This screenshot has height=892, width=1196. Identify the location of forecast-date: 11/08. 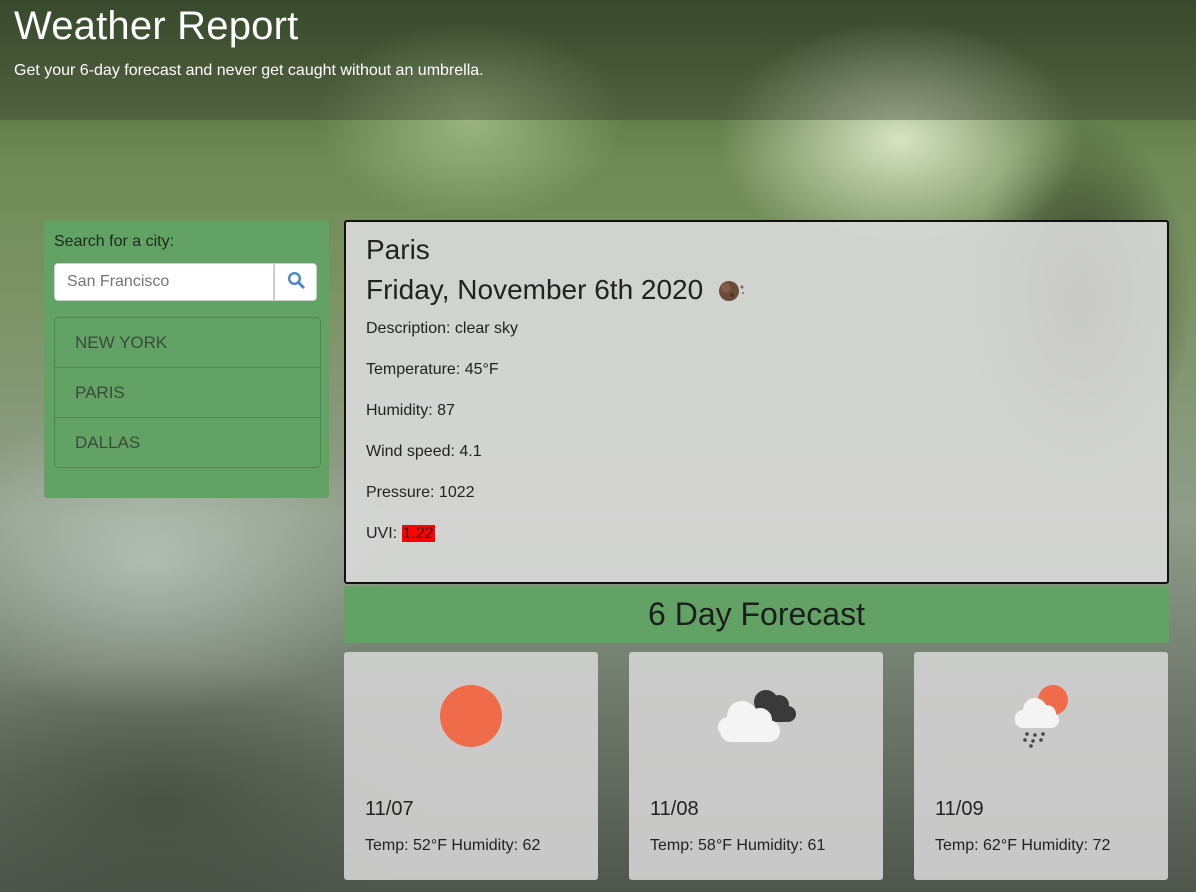
(674, 809).